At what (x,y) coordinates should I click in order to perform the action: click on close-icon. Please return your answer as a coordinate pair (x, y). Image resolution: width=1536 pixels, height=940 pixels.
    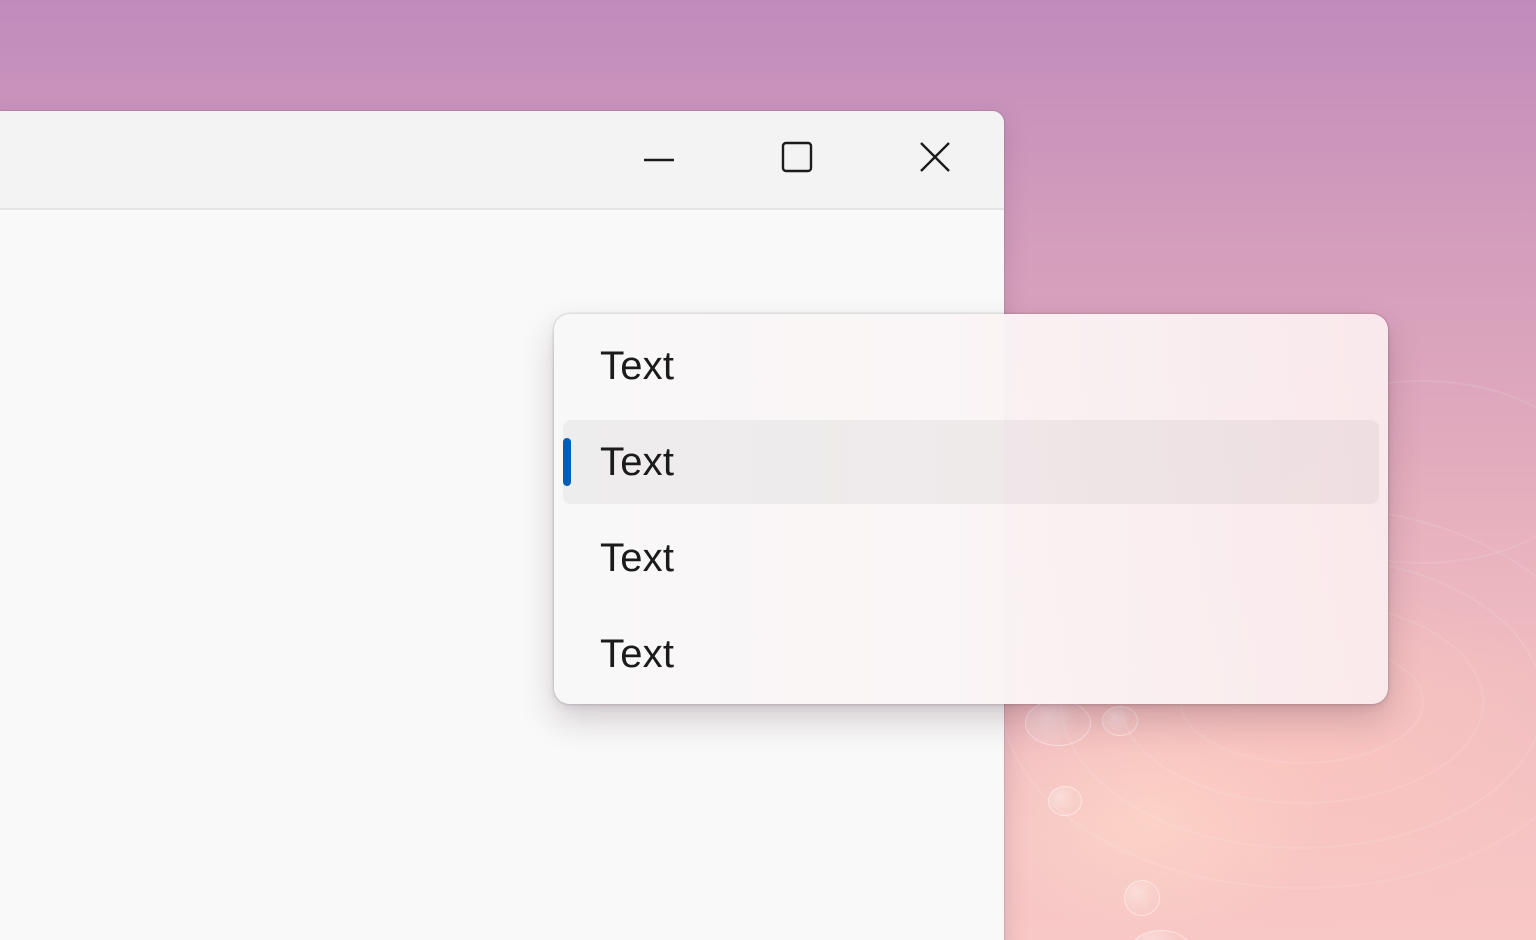
    Looking at the image, I should click on (935, 159).